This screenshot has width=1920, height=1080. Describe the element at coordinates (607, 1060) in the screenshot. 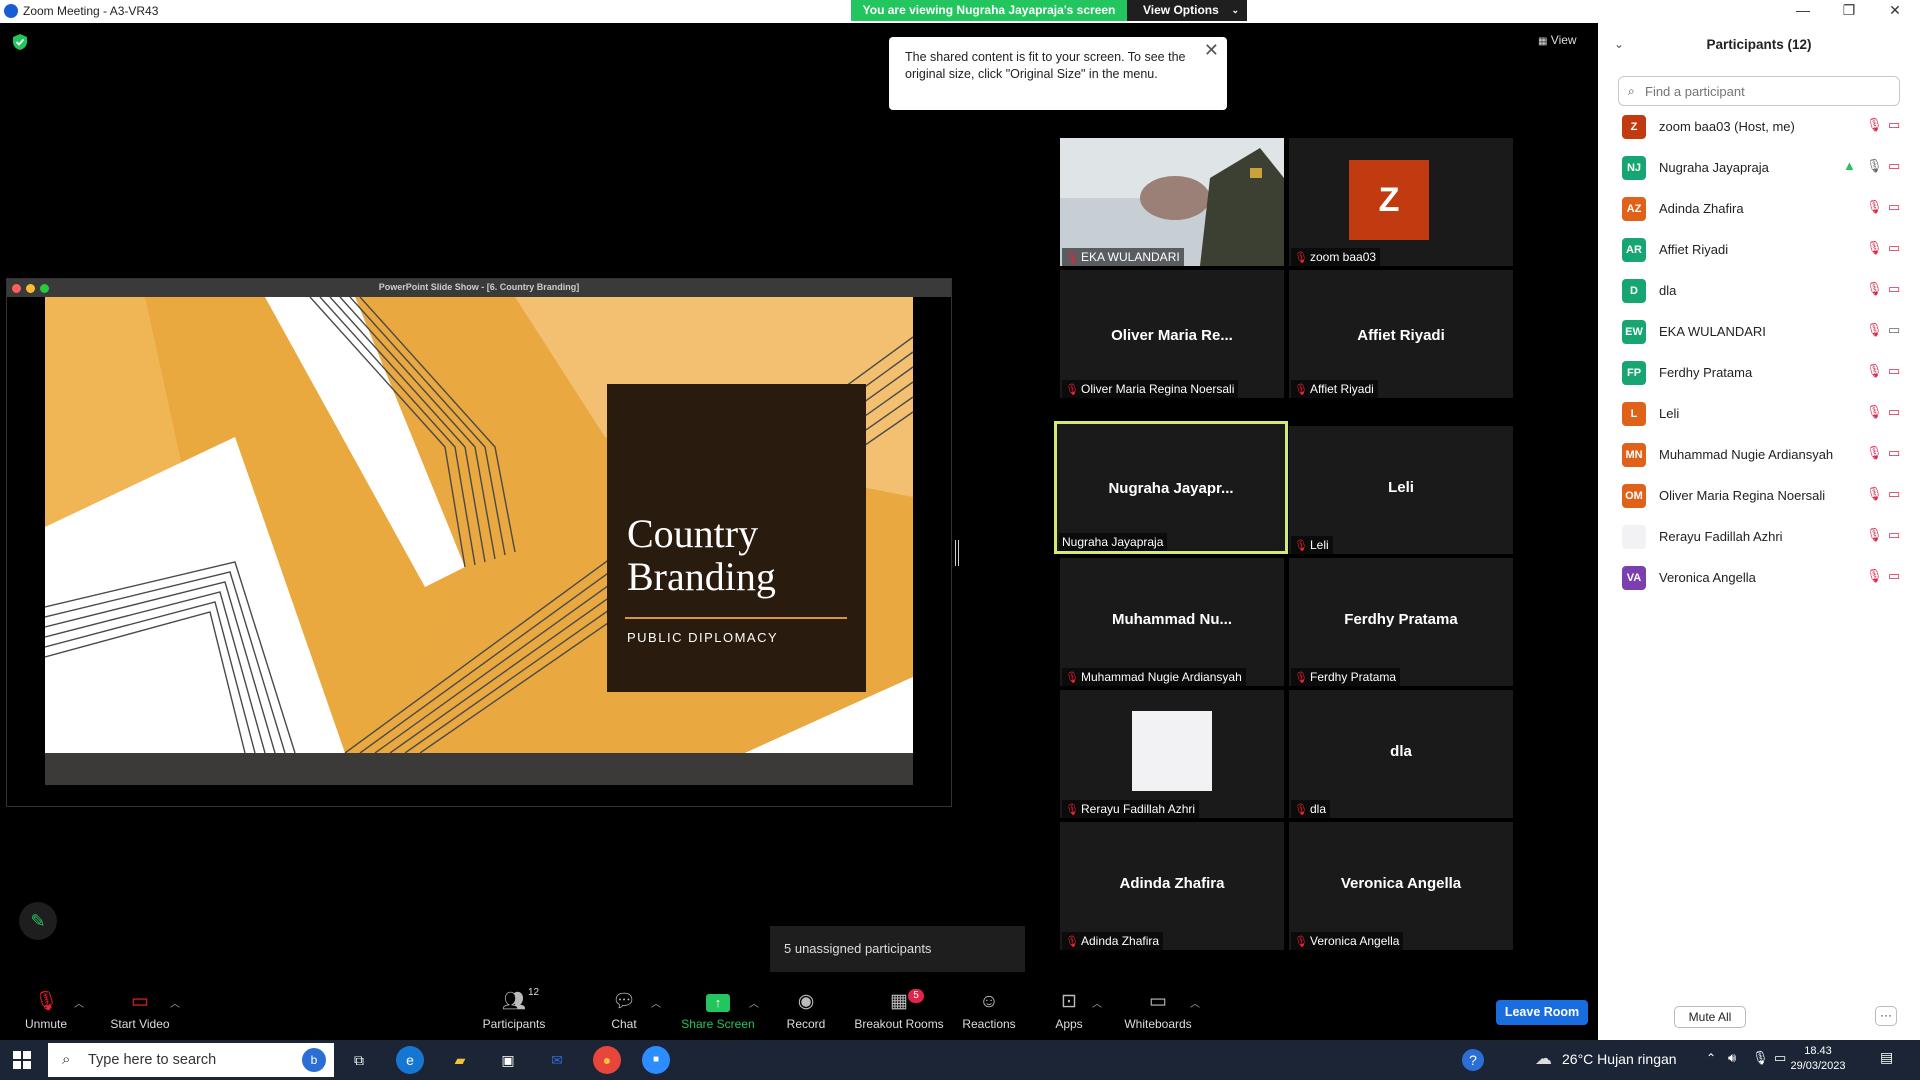

I see `chrome-icon: ●` at that location.